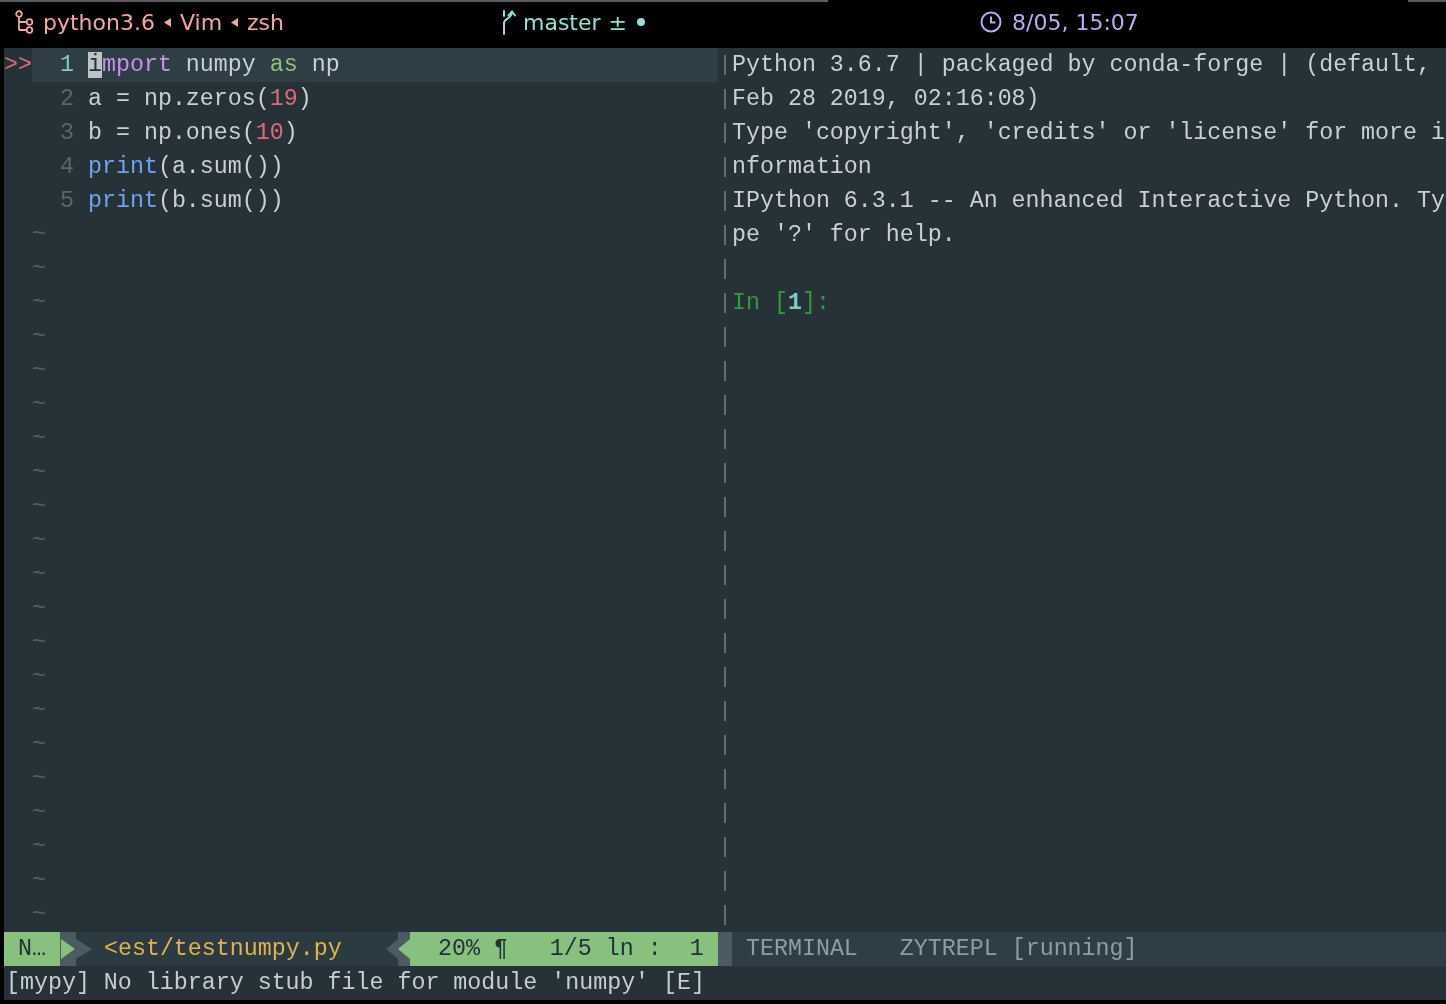 This screenshot has height=1004, width=1446. I want to click on terminal-output-line: Type 'copyright', 'credits' or 'license' for more i, so click(1088, 133).